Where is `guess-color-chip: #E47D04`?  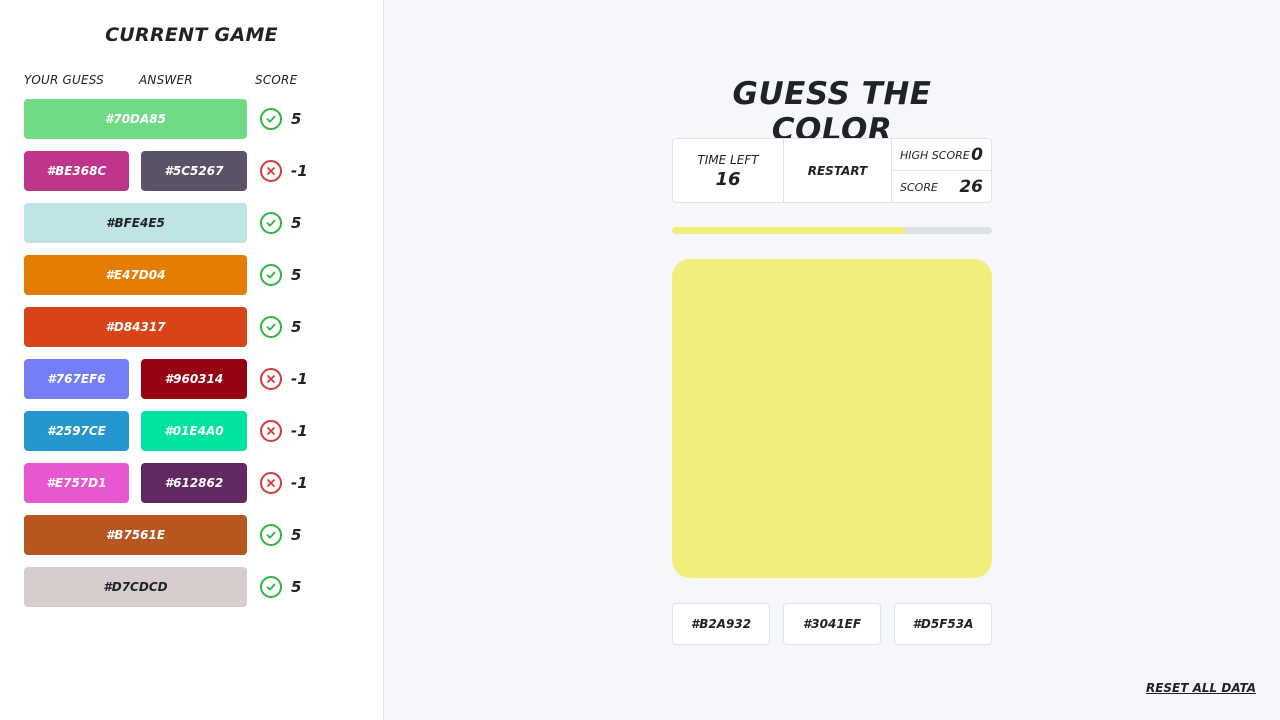
guess-color-chip: #E47D04 is located at coordinates (135, 275).